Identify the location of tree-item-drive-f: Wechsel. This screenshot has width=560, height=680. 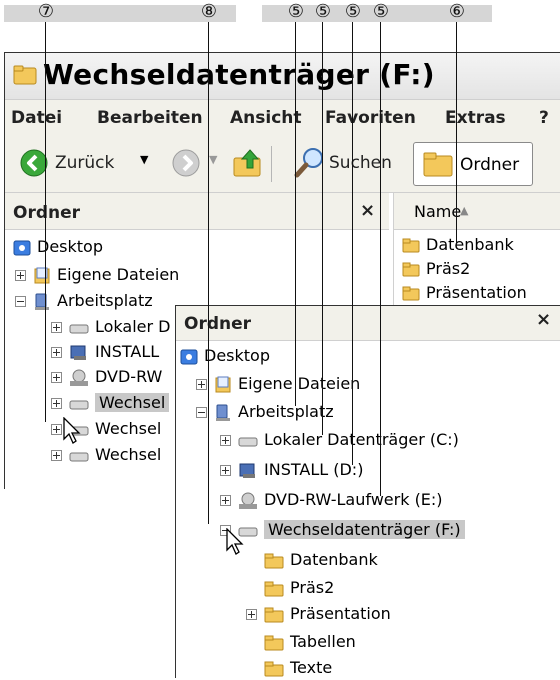
(110, 403).